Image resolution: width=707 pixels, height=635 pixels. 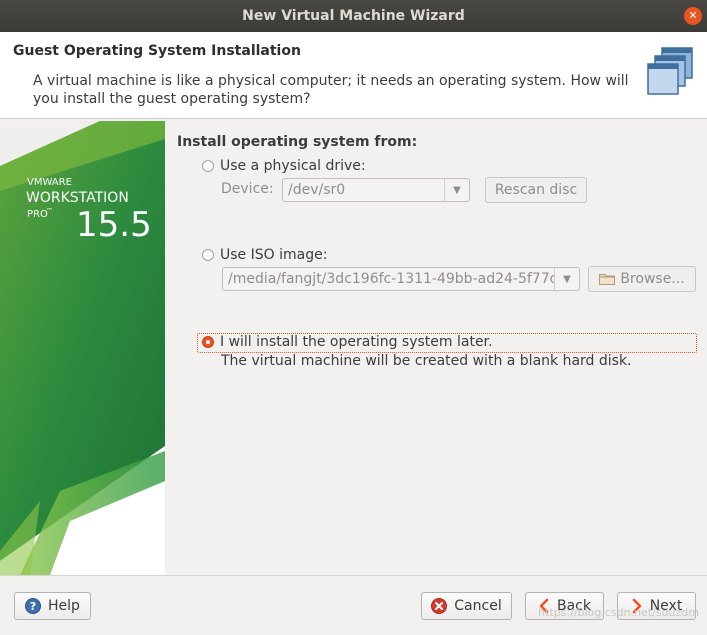 What do you see at coordinates (607, 279) in the screenshot?
I see `folder-icon` at bounding box center [607, 279].